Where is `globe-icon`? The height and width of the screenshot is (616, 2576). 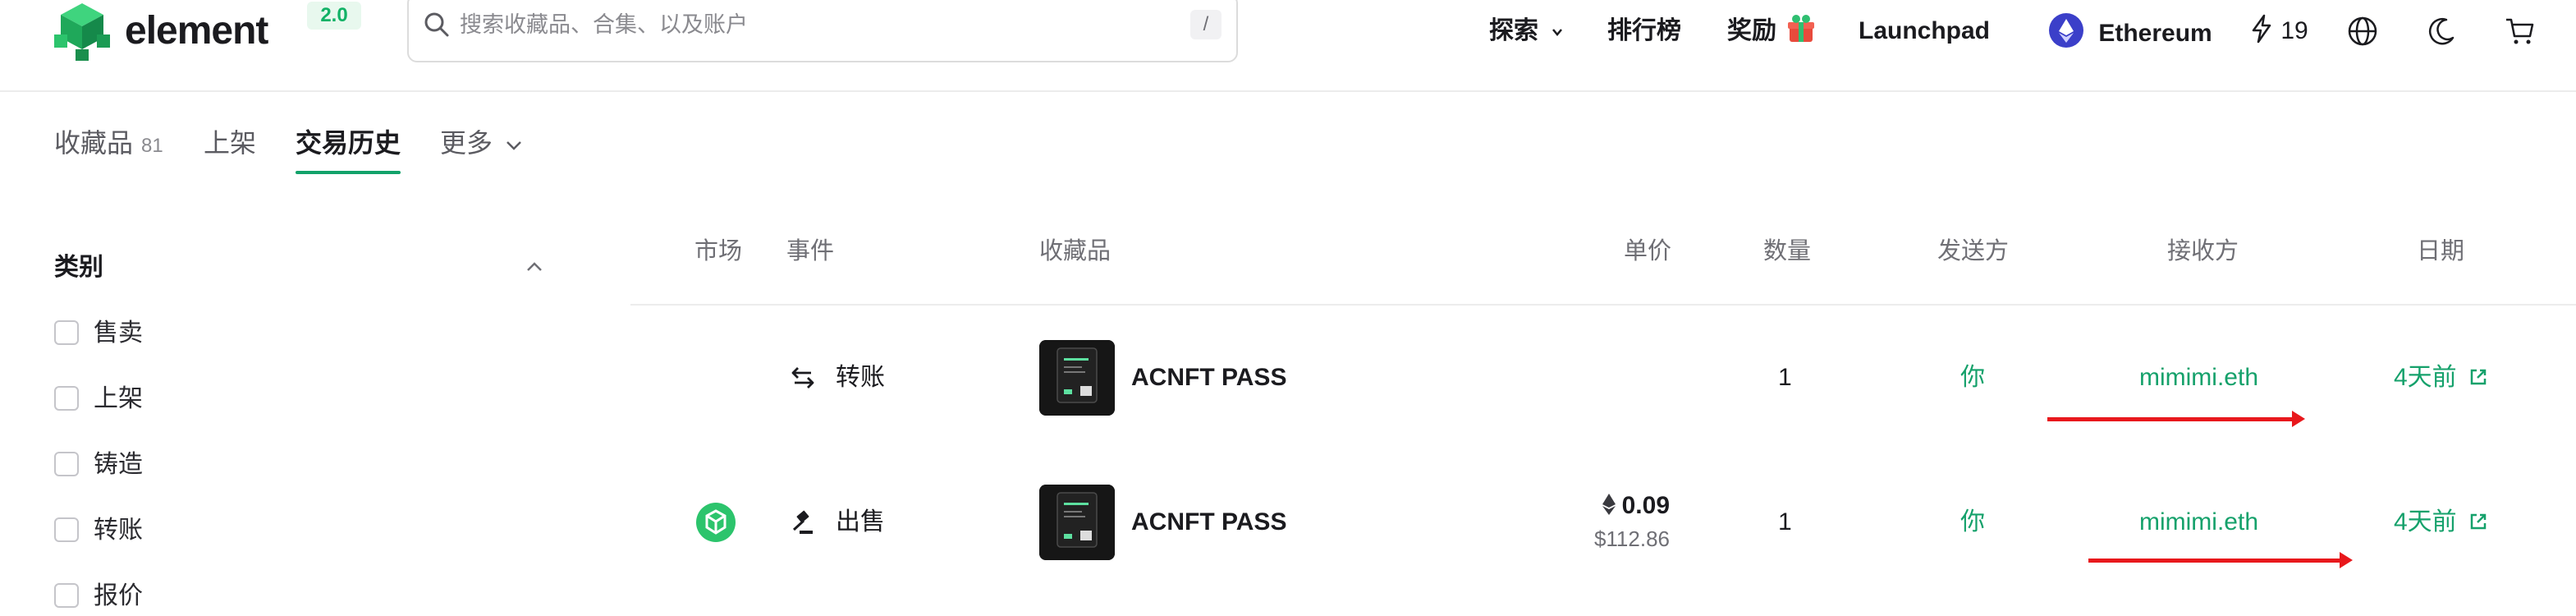
globe-icon is located at coordinates (2362, 31).